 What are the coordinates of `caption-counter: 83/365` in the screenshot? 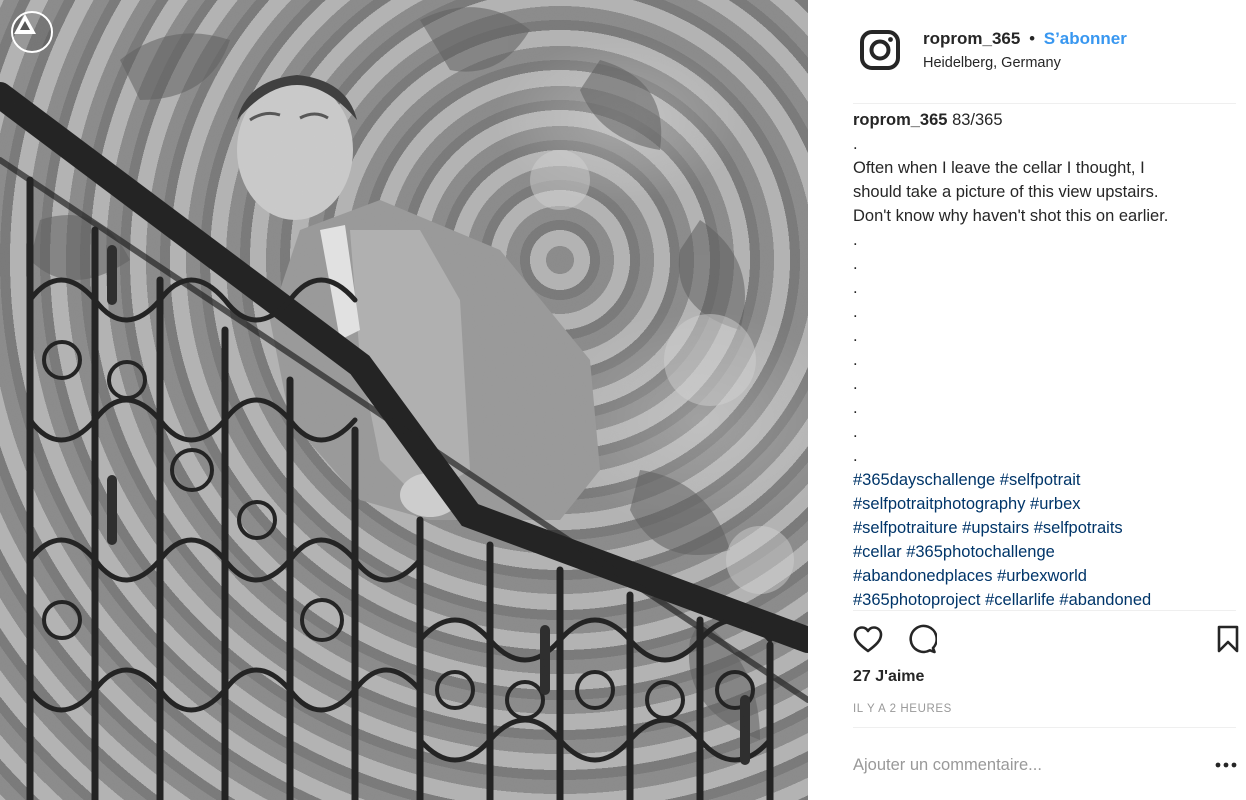 It's located at (977, 120).